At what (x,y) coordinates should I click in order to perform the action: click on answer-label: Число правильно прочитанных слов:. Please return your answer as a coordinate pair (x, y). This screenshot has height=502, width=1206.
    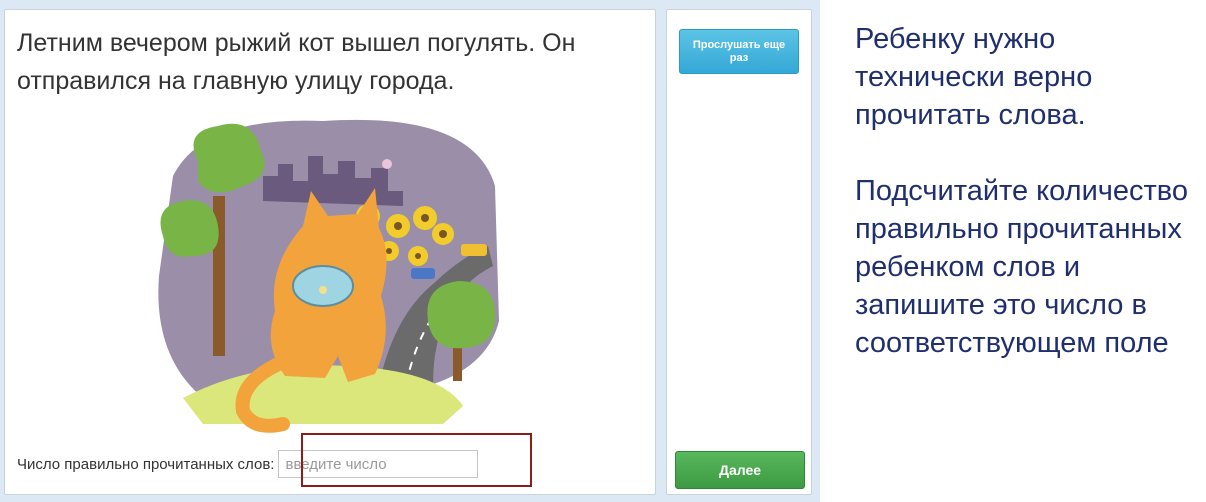
    Looking at the image, I should click on (146, 464).